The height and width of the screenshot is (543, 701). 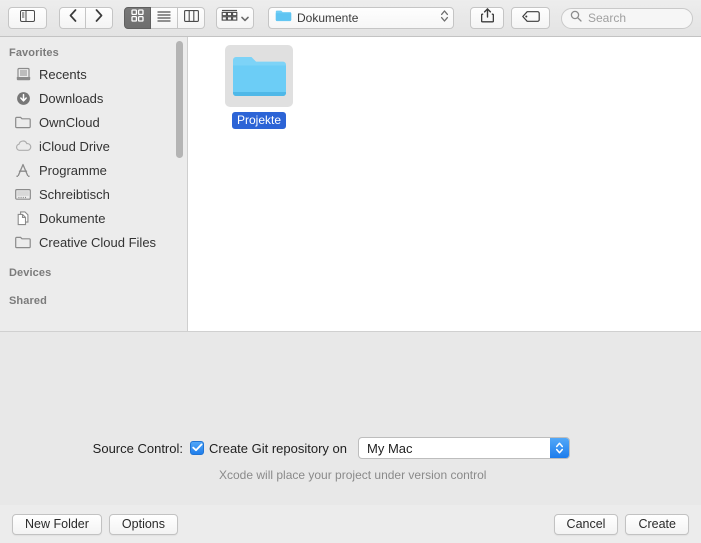 I want to click on sidebar-item-owncloud: OwnCloud, so click(x=93, y=122).